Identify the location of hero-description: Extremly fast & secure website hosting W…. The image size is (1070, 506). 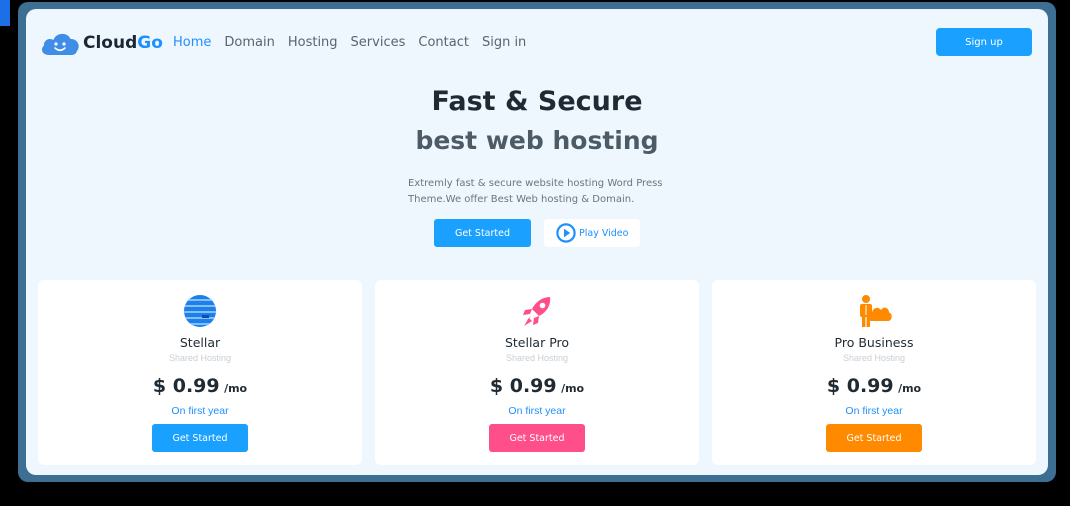
(539, 191).